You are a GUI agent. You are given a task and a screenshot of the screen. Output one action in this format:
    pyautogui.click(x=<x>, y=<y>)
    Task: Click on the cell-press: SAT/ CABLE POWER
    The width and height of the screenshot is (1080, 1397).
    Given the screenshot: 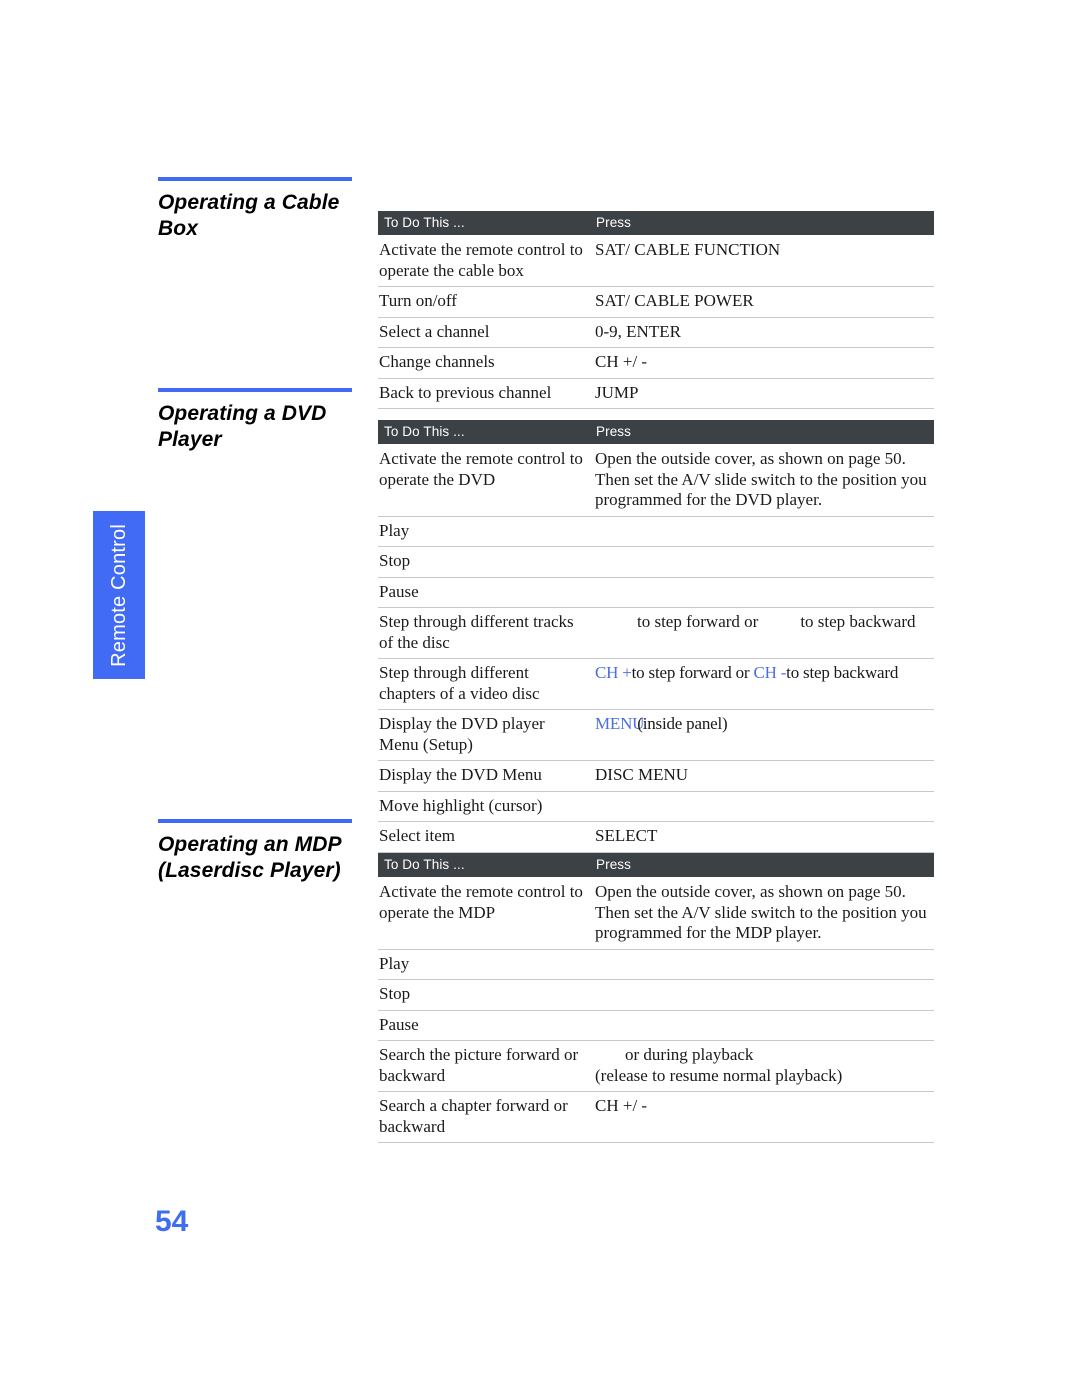 What is the action you would take?
    pyautogui.click(x=762, y=302)
    